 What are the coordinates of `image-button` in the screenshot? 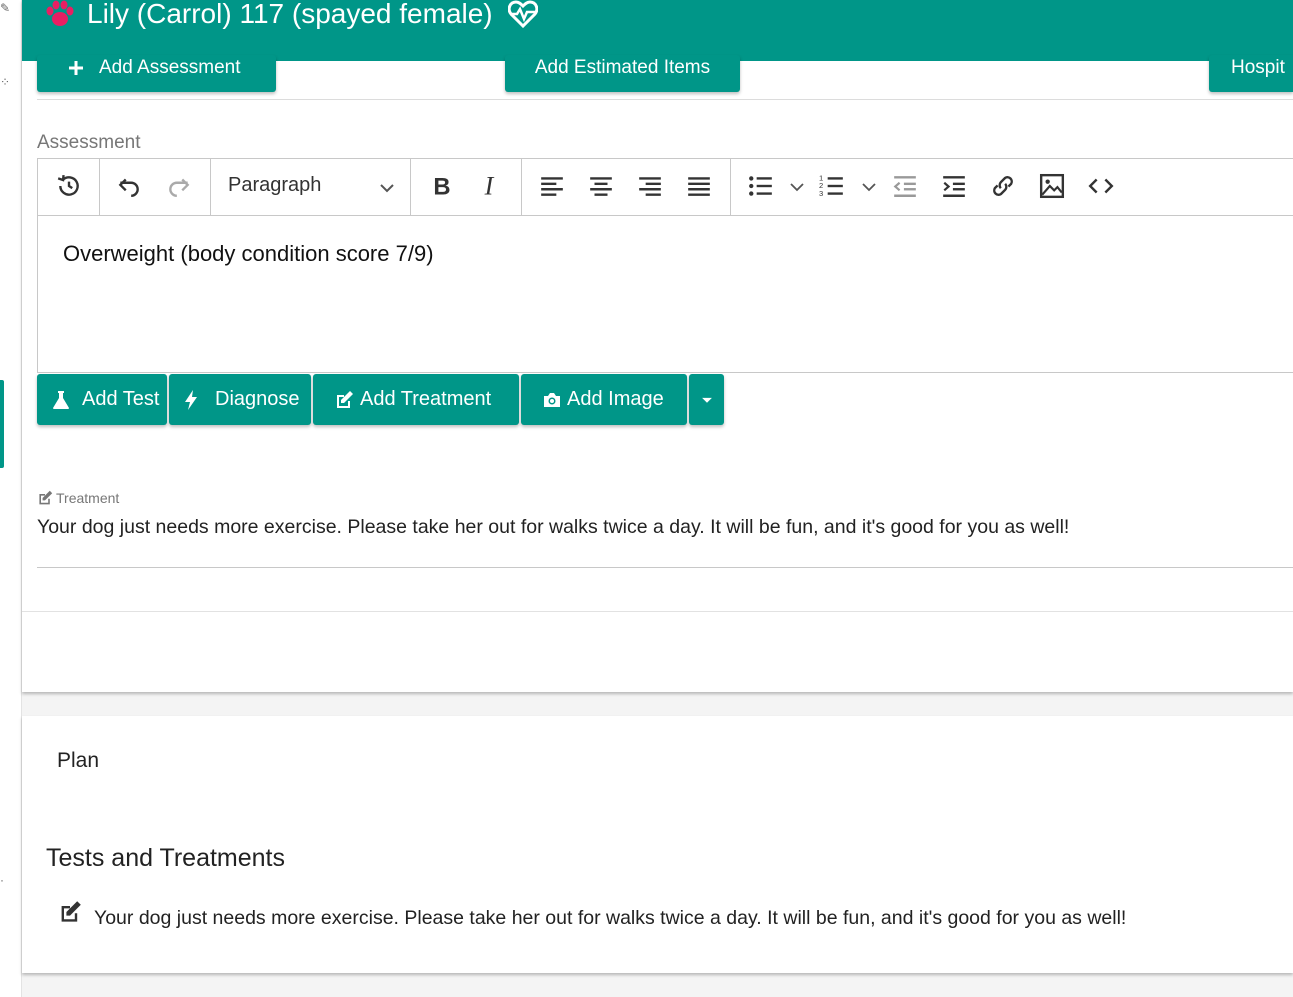 It's located at (1052, 186).